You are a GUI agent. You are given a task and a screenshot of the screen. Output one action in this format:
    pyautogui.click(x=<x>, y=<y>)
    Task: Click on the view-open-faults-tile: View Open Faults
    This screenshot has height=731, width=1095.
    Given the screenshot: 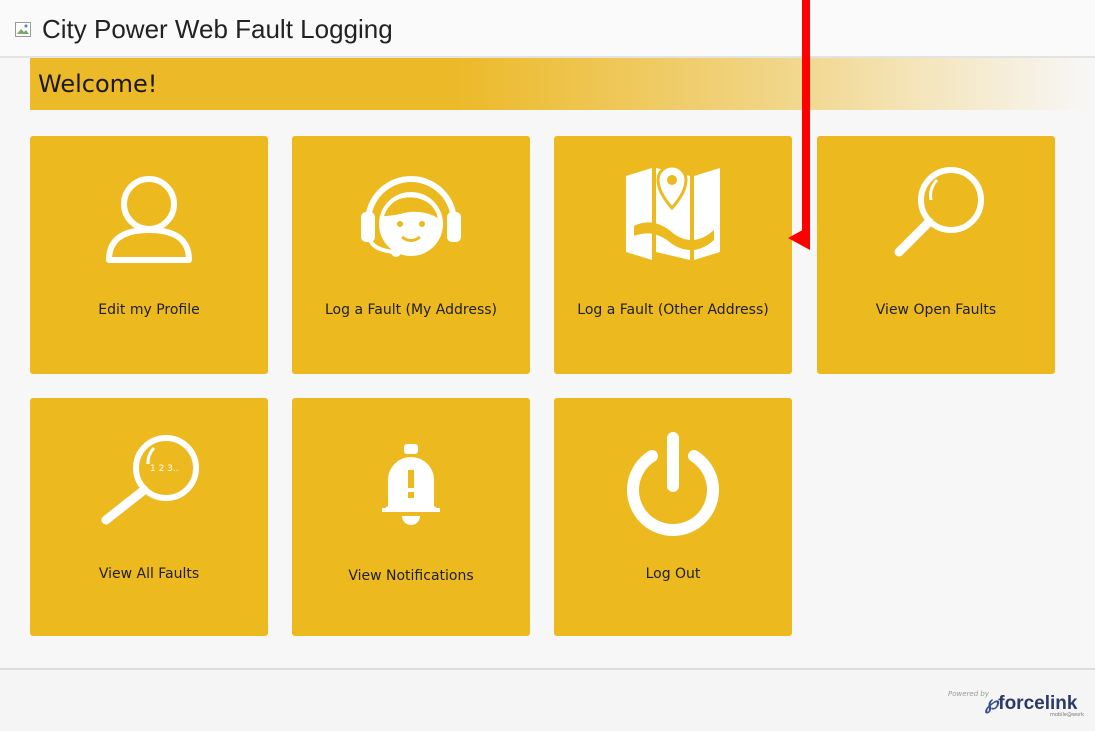 What is the action you would take?
    pyautogui.click(x=936, y=255)
    